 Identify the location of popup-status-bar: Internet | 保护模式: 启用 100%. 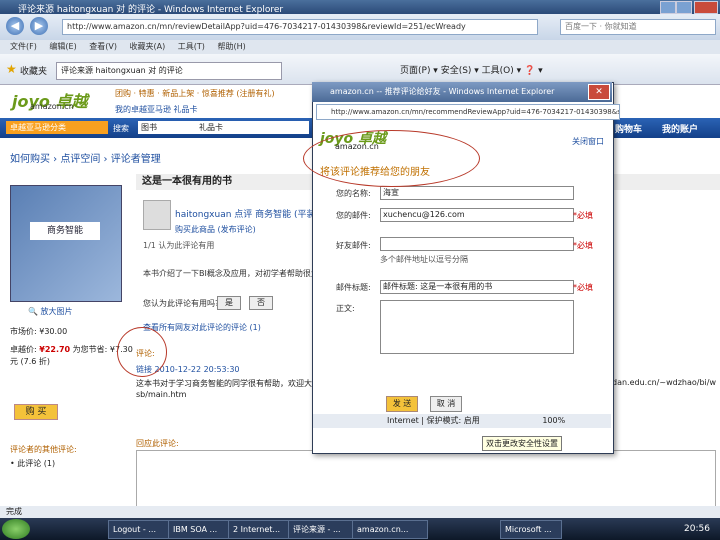
(462, 421).